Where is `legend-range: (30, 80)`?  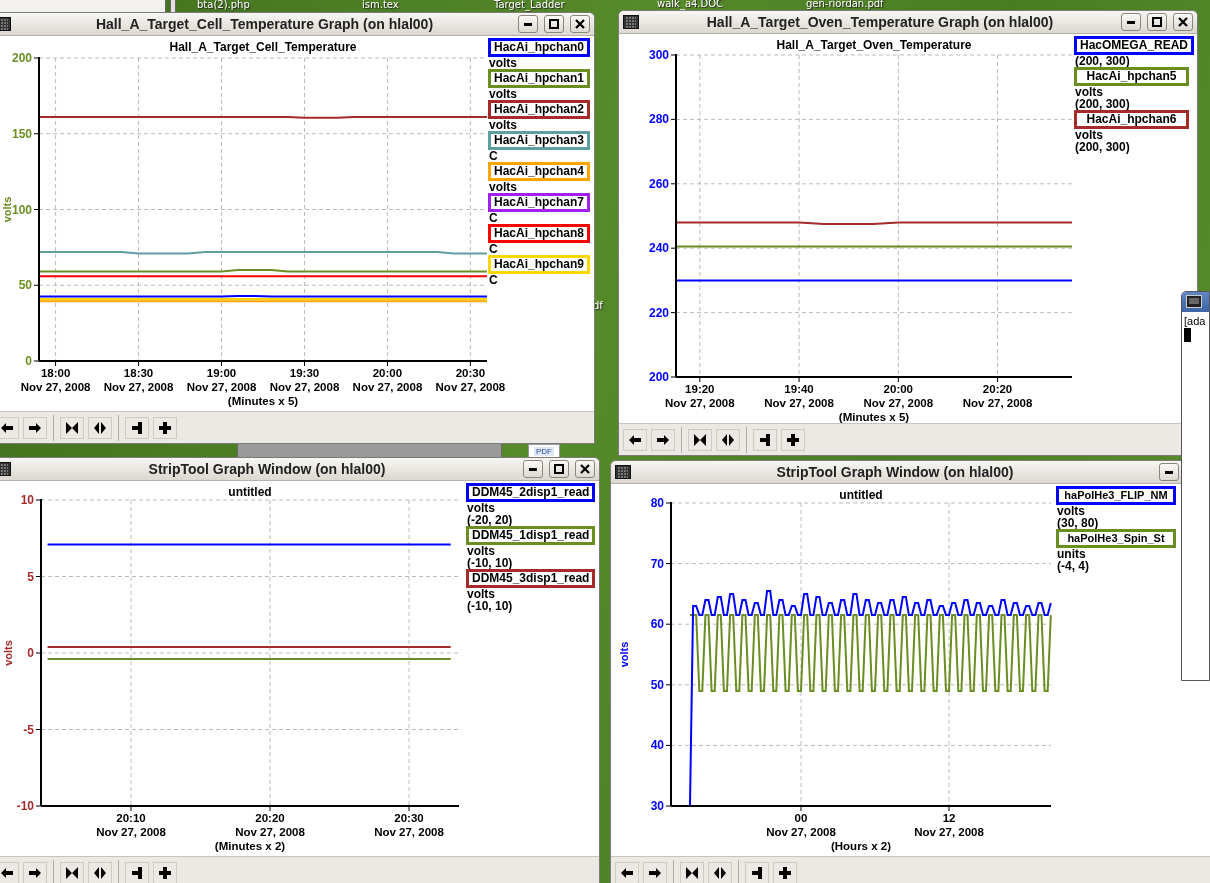
legend-range: (30, 80) is located at coordinates (1078, 523).